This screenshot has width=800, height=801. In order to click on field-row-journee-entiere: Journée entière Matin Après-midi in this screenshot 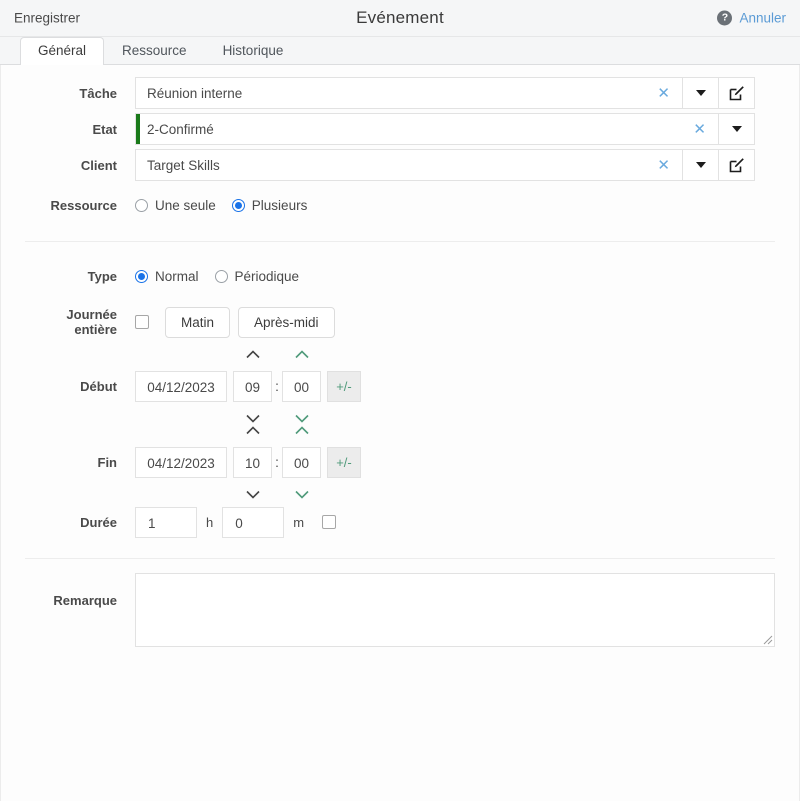, I will do `click(400, 322)`.